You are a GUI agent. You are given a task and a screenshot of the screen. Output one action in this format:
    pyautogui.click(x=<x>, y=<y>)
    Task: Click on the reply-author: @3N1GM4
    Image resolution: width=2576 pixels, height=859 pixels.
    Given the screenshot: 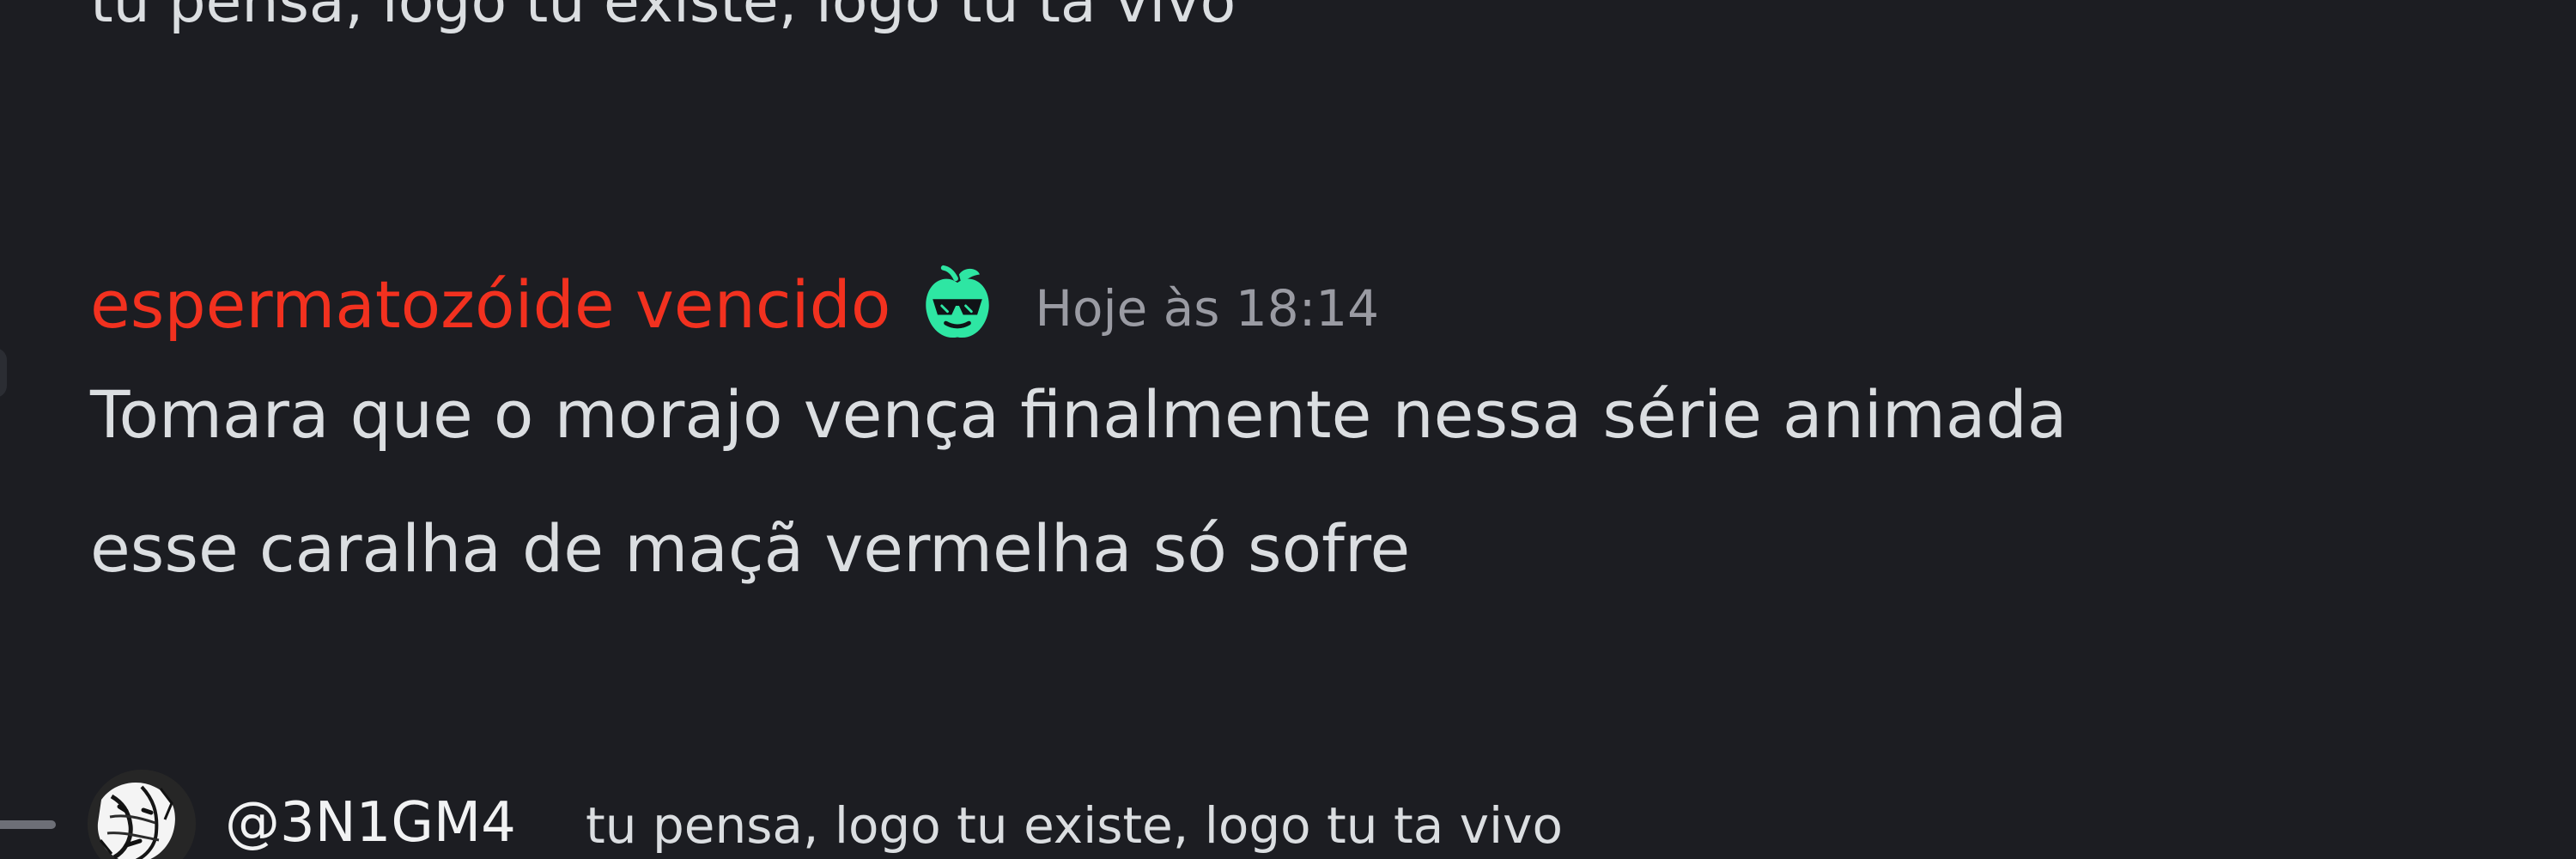 What is the action you would take?
    pyautogui.click(x=370, y=823)
    